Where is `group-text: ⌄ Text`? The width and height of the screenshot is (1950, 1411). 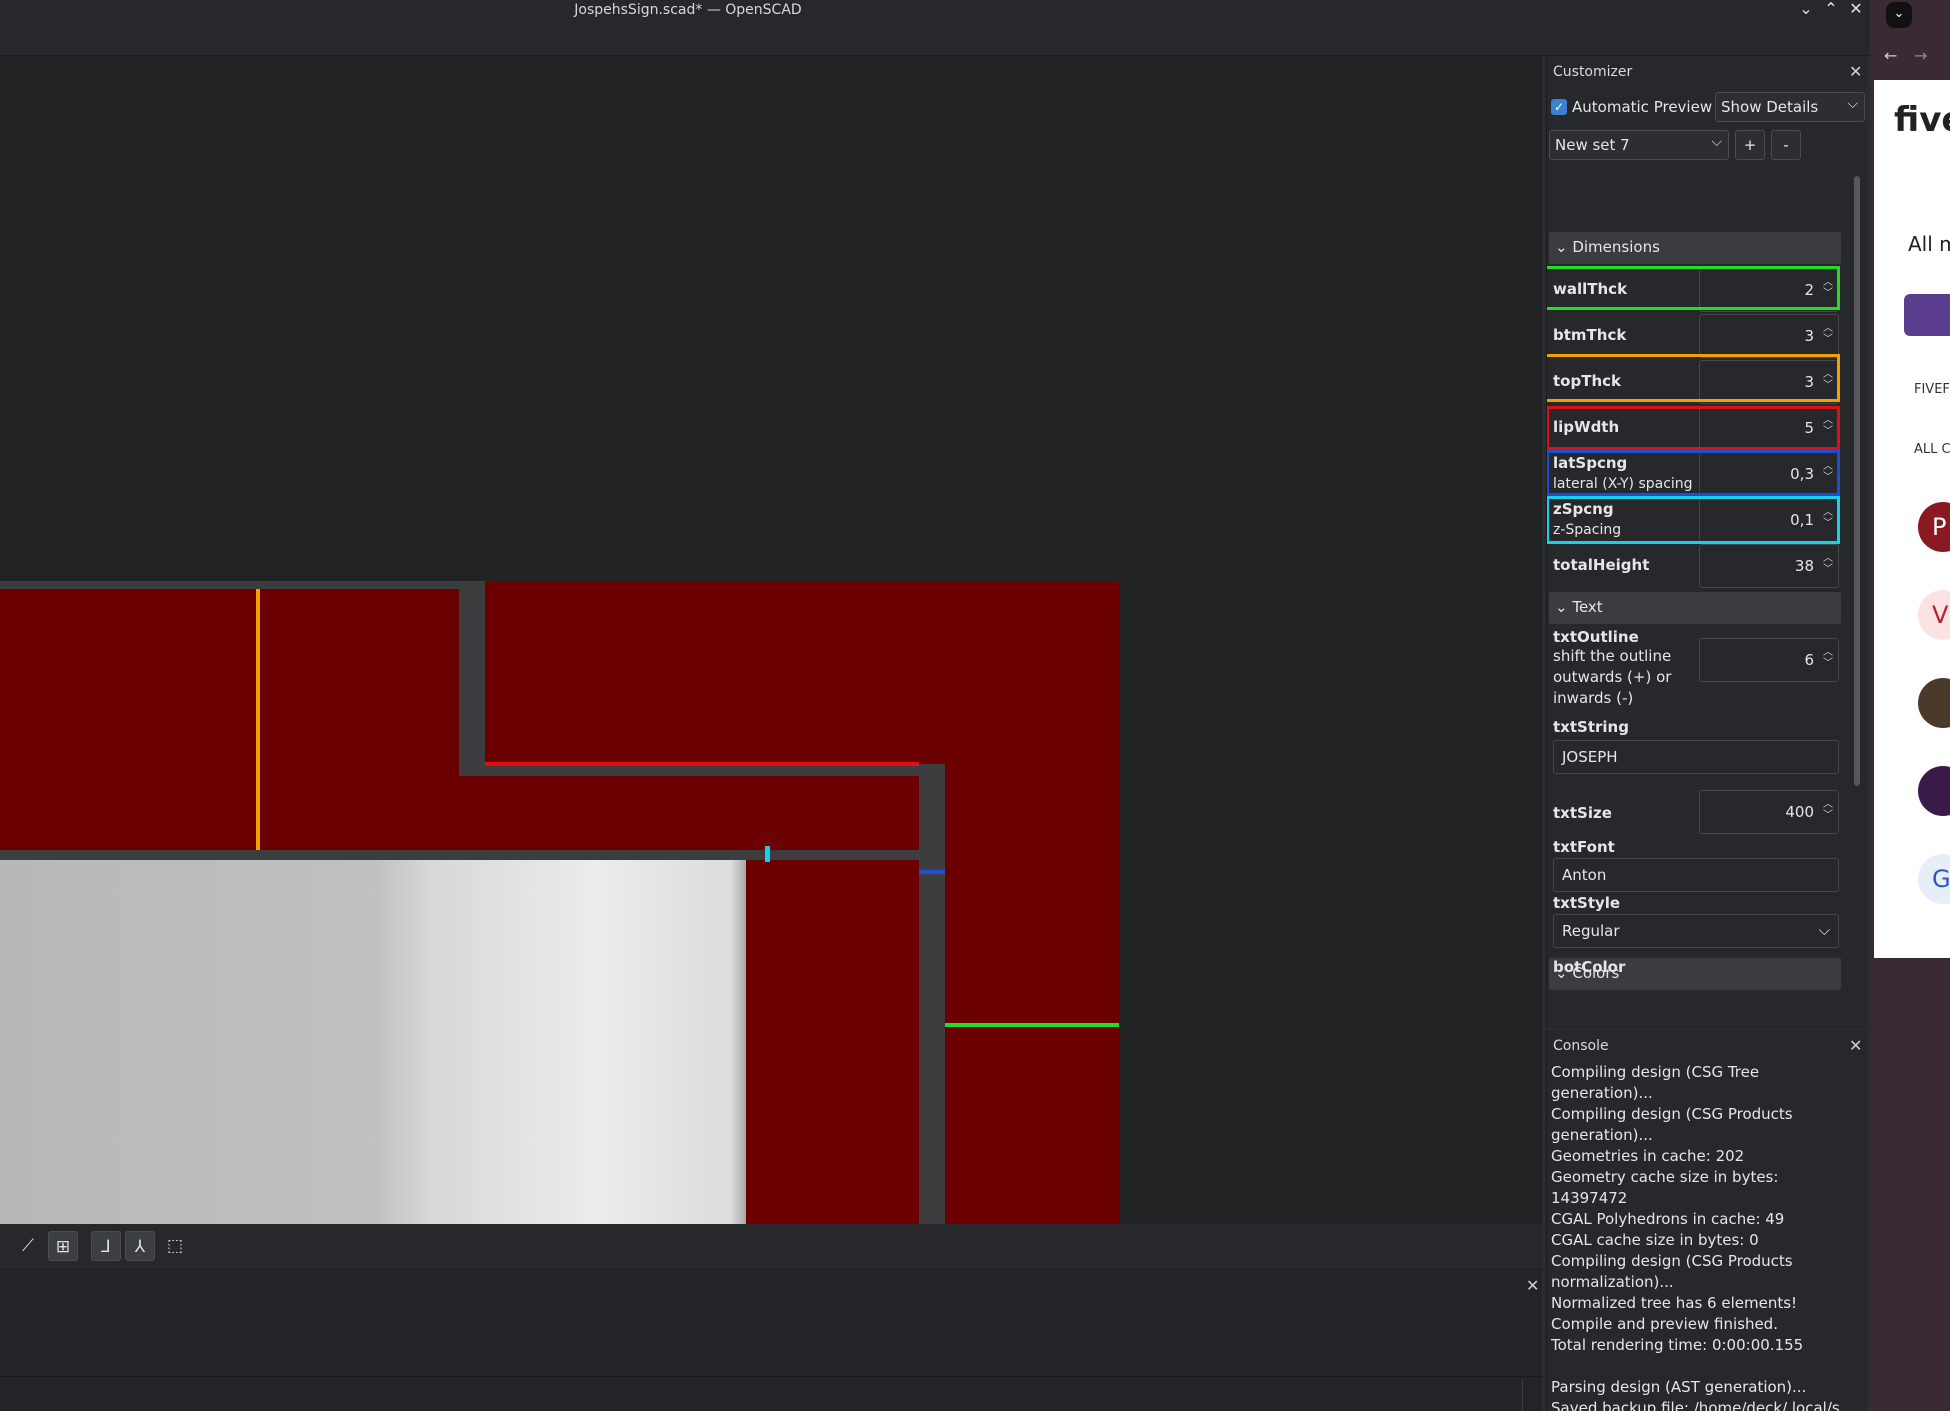
group-text: ⌄ Text is located at coordinates (1695, 608).